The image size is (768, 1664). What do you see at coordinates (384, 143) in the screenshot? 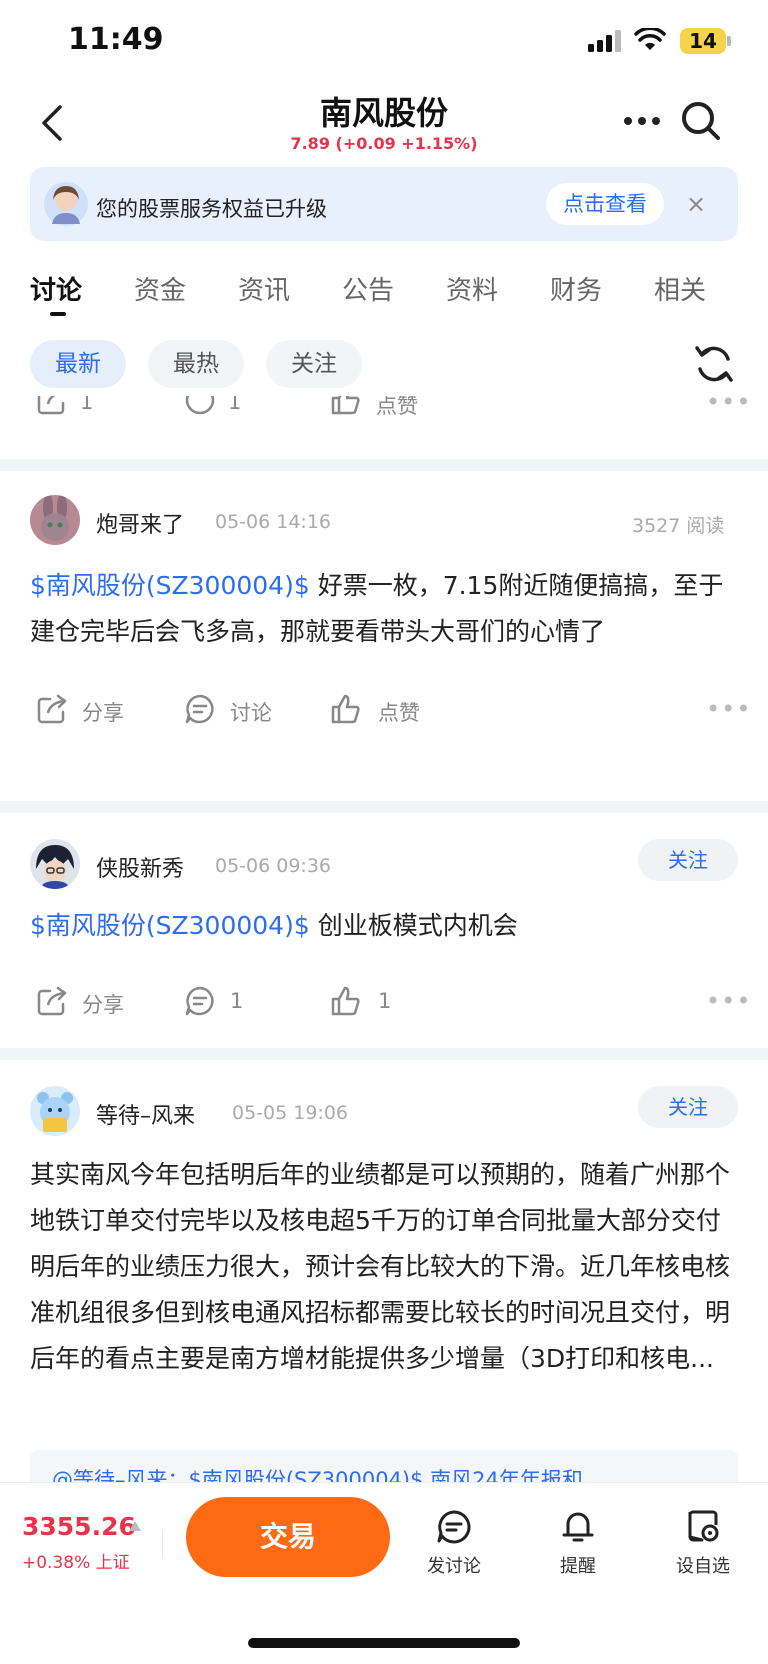
I see `stock-quote: 7.89 (+0.09 +1.15%)` at bounding box center [384, 143].